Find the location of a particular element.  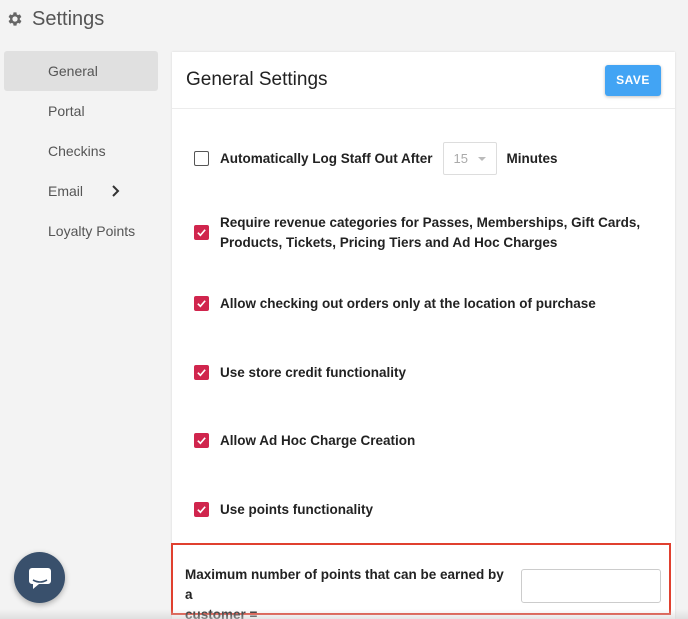

page-title: Settings is located at coordinates (68, 18).